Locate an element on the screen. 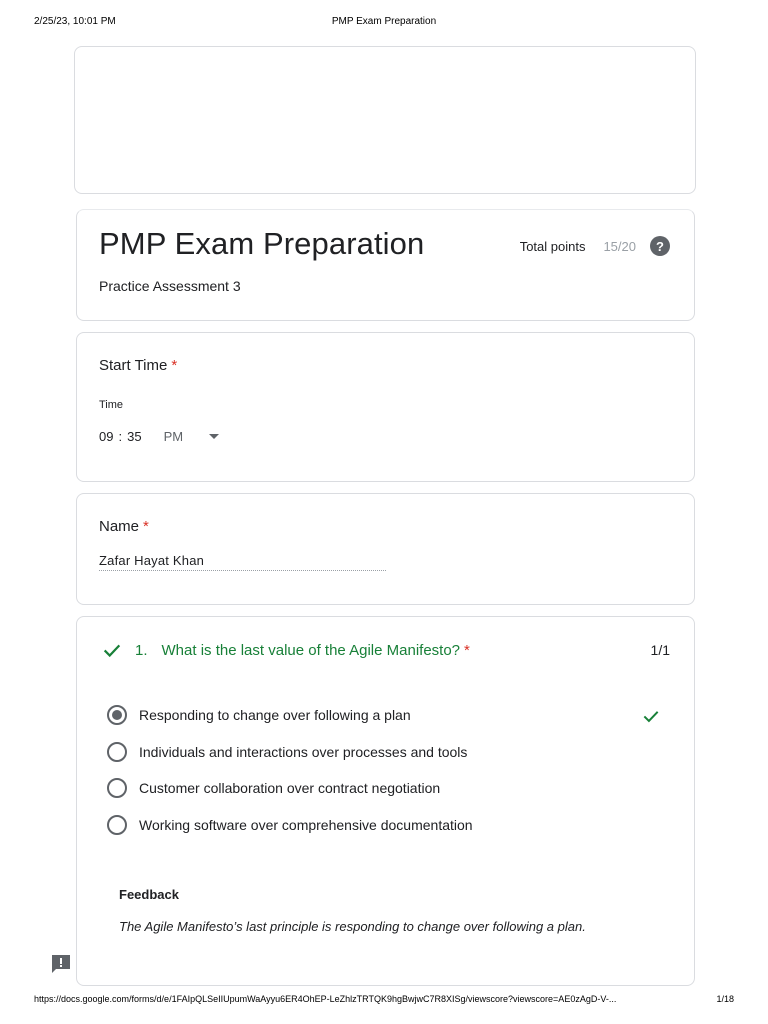 This screenshot has width=768, height=1024. time-hour: 09 is located at coordinates (106, 436).